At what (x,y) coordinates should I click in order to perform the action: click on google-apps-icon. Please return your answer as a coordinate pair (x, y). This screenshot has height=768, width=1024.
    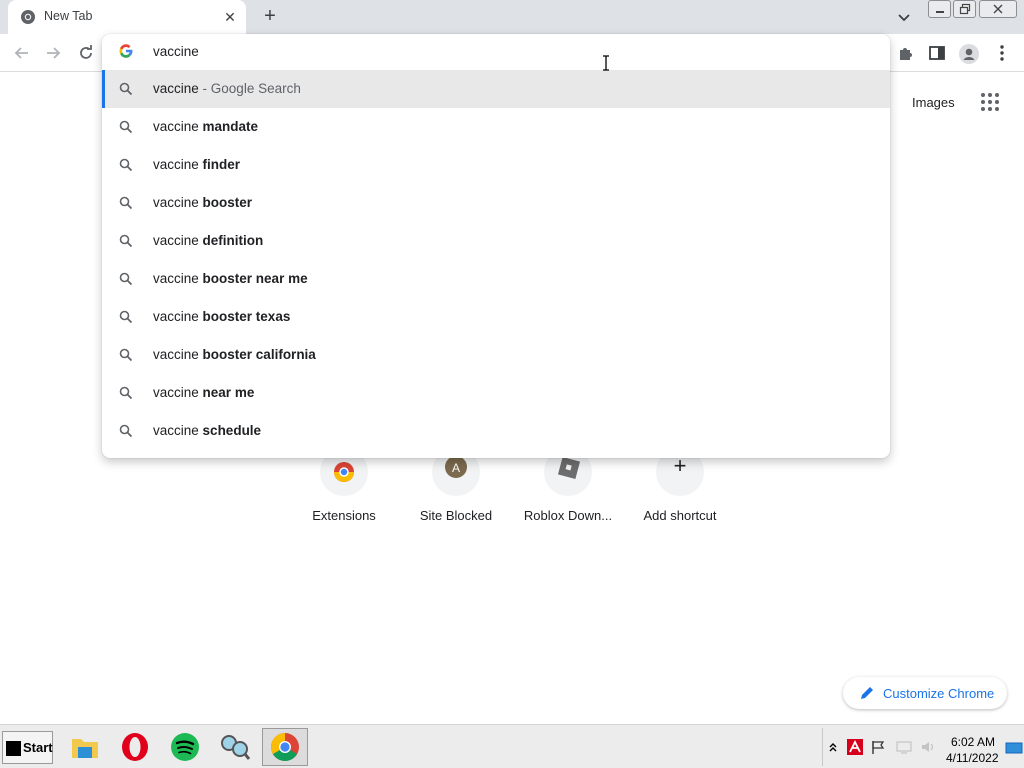
    Looking at the image, I should click on (990, 102).